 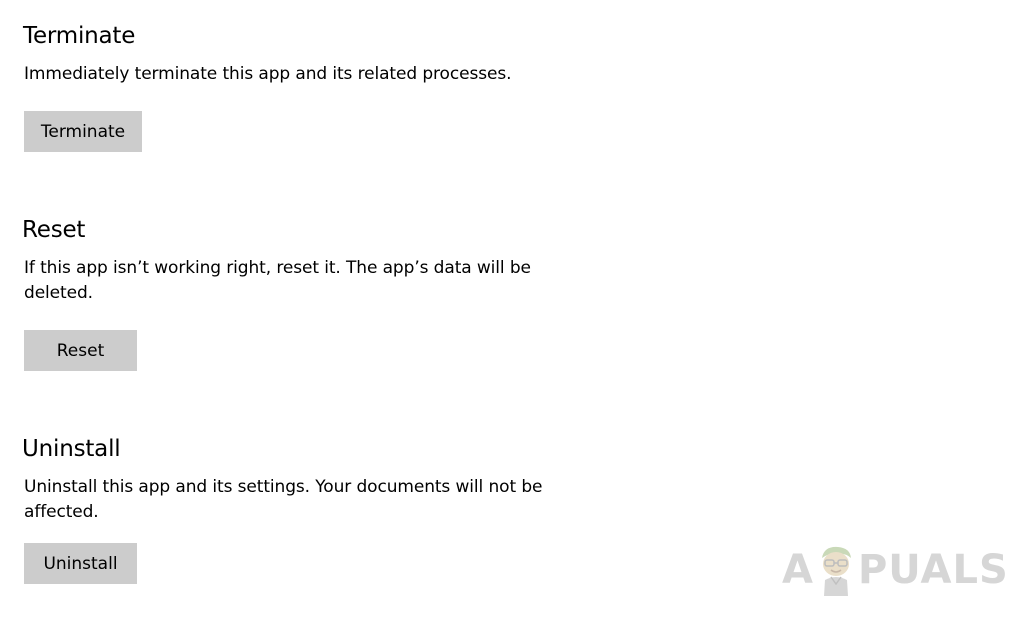 What do you see at coordinates (79, 36) in the screenshot?
I see `terminate-heading: Terminate` at bounding box center [79, 36].